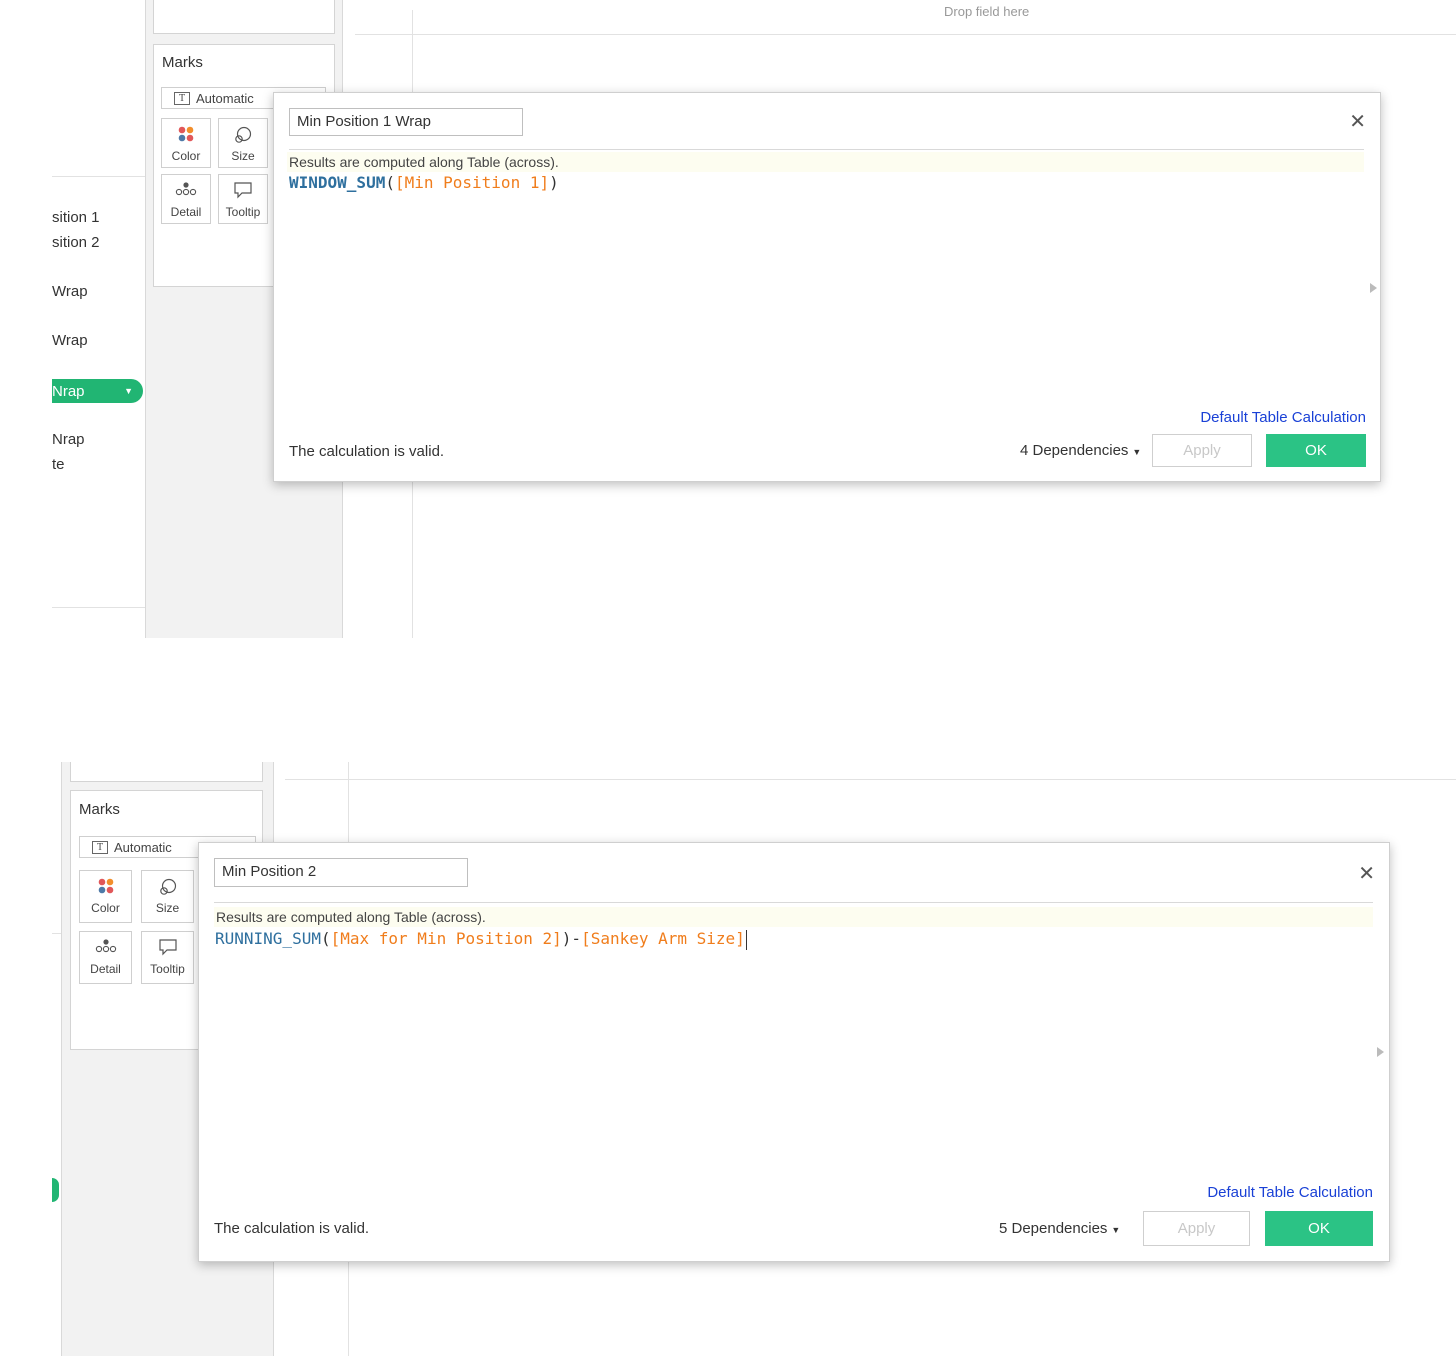 This screenshot has width=1456, height=1356. What do you see at coordinates (76, 242) in the screenshot?
I see `field-item: sition 2` at bounding box center [76, 242].